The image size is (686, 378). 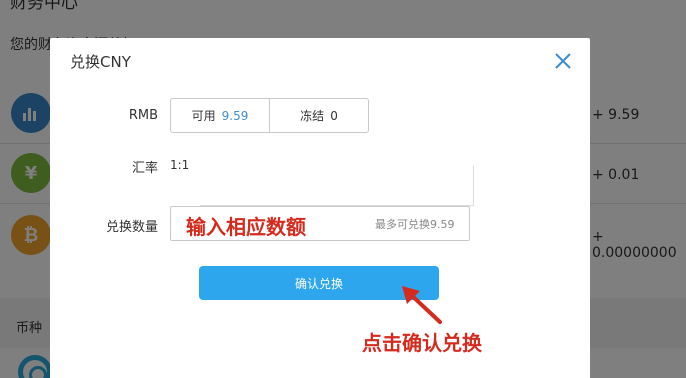 I want to click on frozen-value: 0, so click(x=334, y=115).